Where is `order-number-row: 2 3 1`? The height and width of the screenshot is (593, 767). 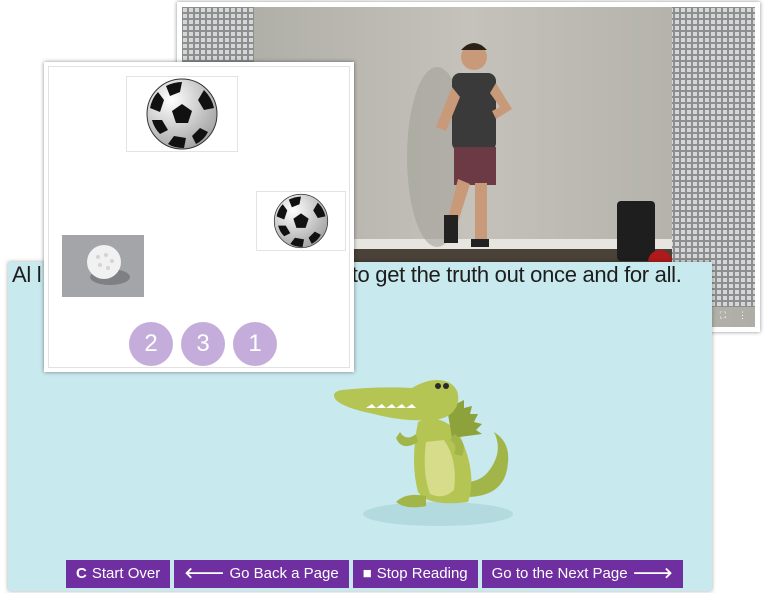 order-number-row: 2 3 1 is located at coordinates (203, 344).